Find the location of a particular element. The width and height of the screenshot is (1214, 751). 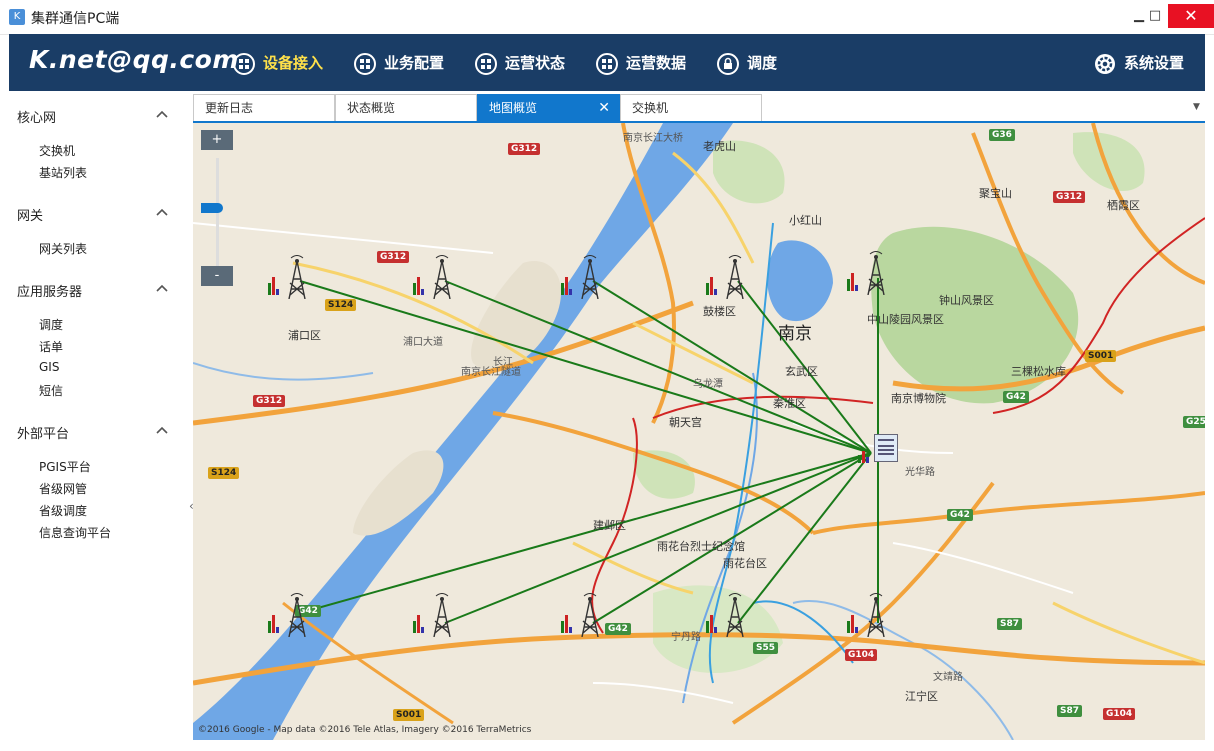

title-bar: K 集群通信PC端 ▁ □ ✕ is located at coordinates (607, 17).